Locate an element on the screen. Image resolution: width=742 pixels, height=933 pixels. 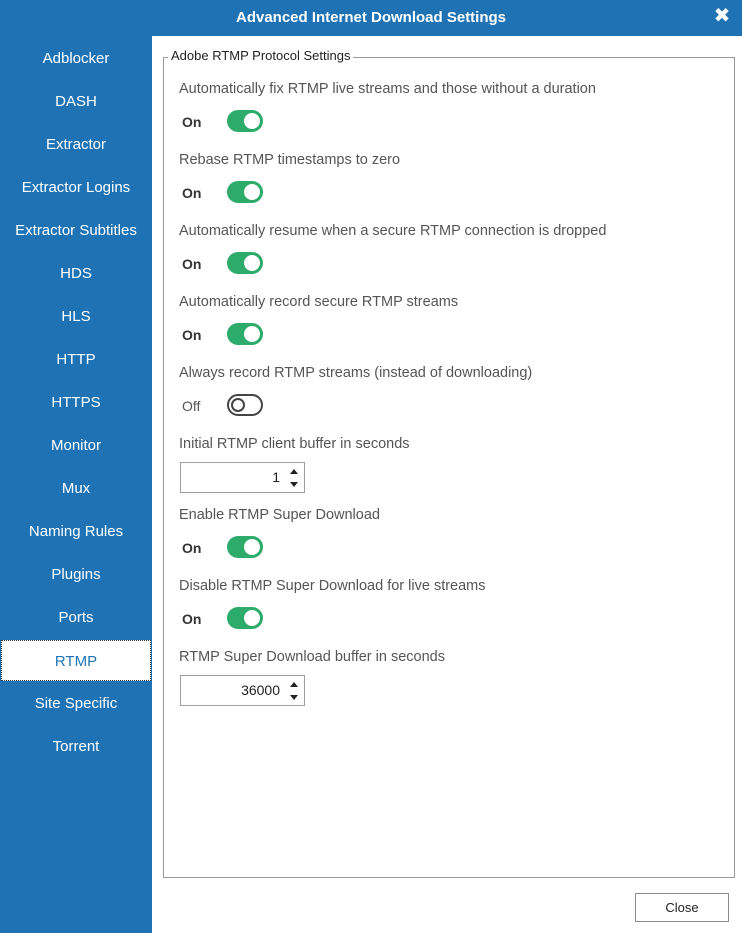
sidebar-item-adblocker: Adblocker is located at coordinates (76, 58).